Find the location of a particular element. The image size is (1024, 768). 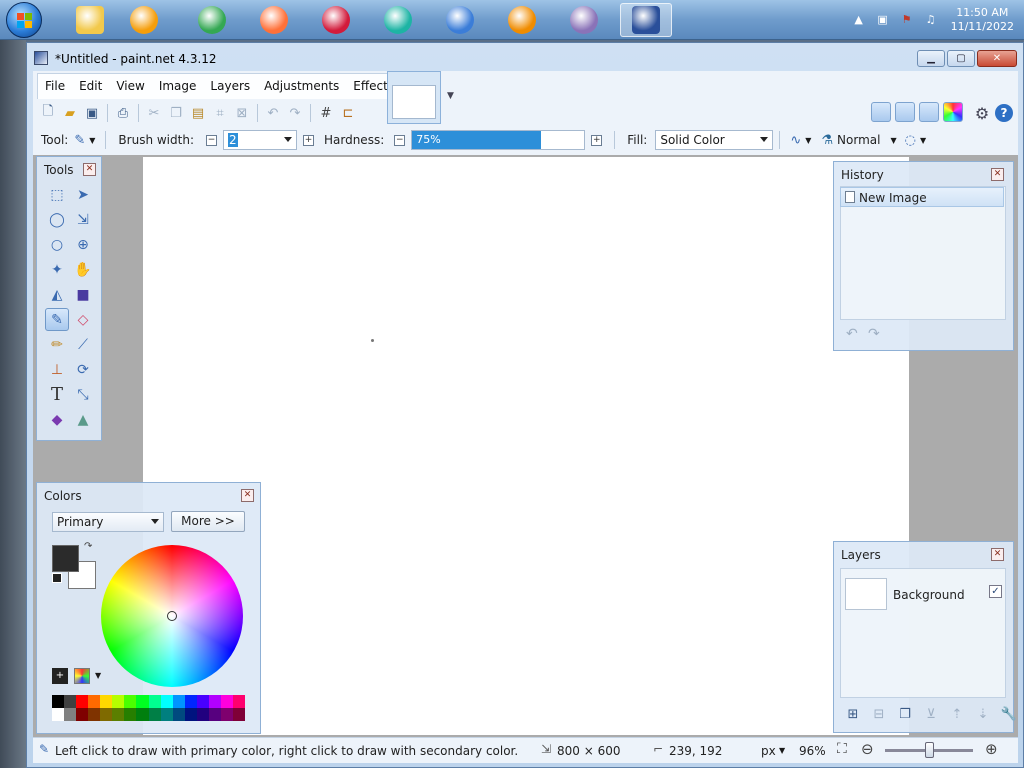

units-dropdown-icon: ▼ is located at coordinates (782, 750).